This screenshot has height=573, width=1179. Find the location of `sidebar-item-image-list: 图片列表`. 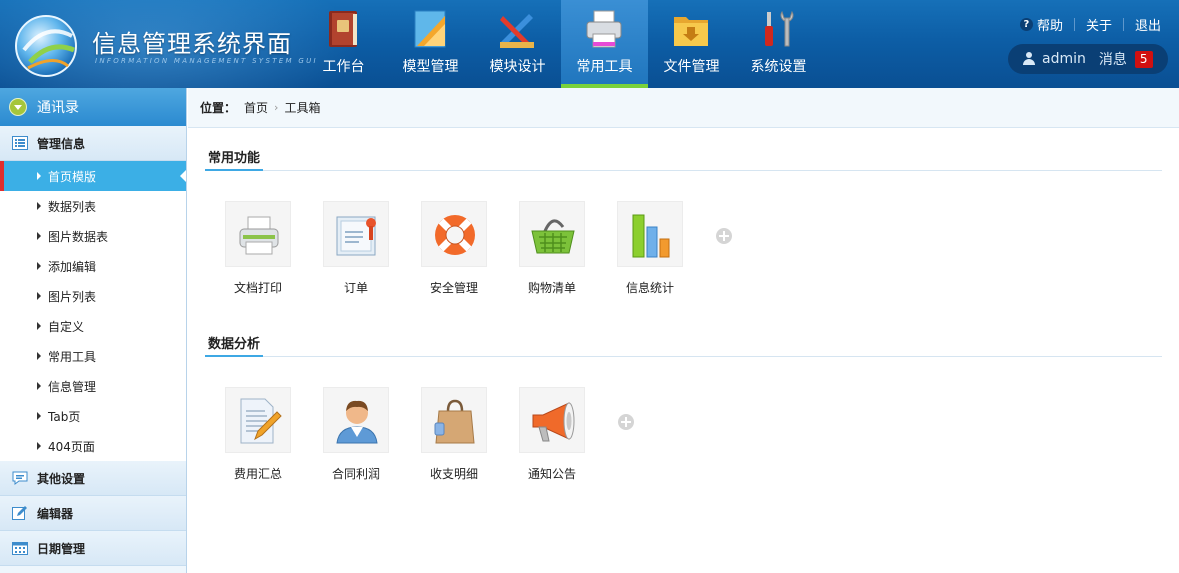

sidebar-item-image-list: 图片列表 is located at coordinates (93, 296).